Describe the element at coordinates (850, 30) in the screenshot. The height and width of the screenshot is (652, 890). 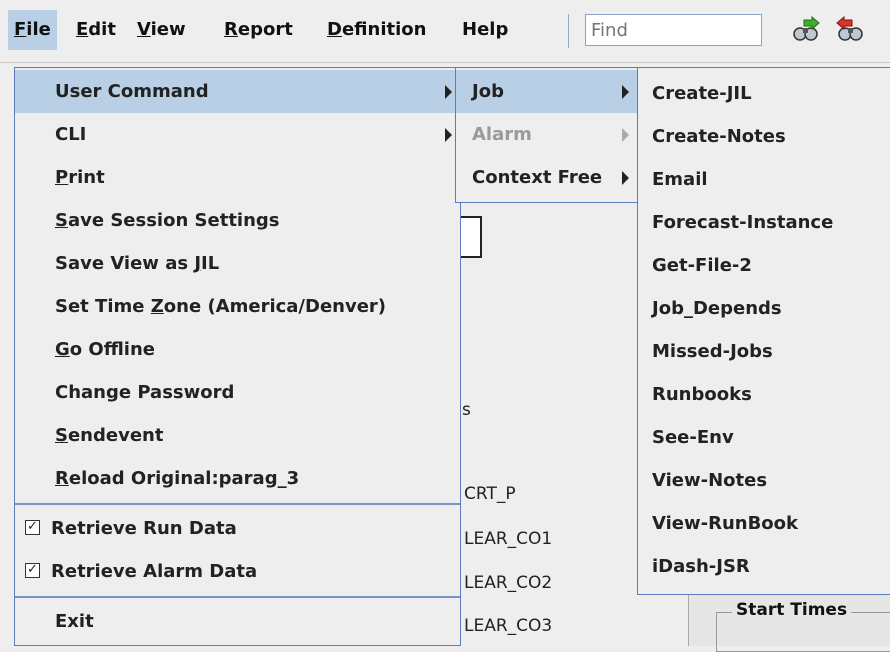
I see `find-previous-icon` at that location.